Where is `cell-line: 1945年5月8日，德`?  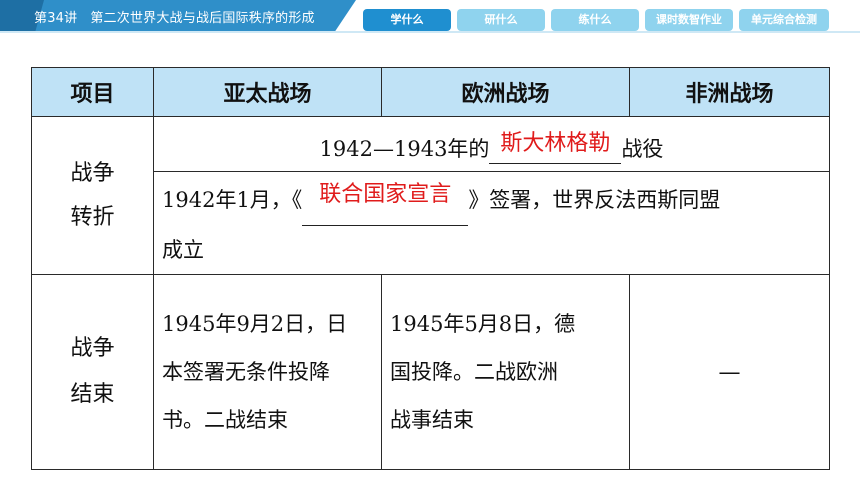
cell-line: 1945年5月8日，德 is located at coordinates (483, 324).